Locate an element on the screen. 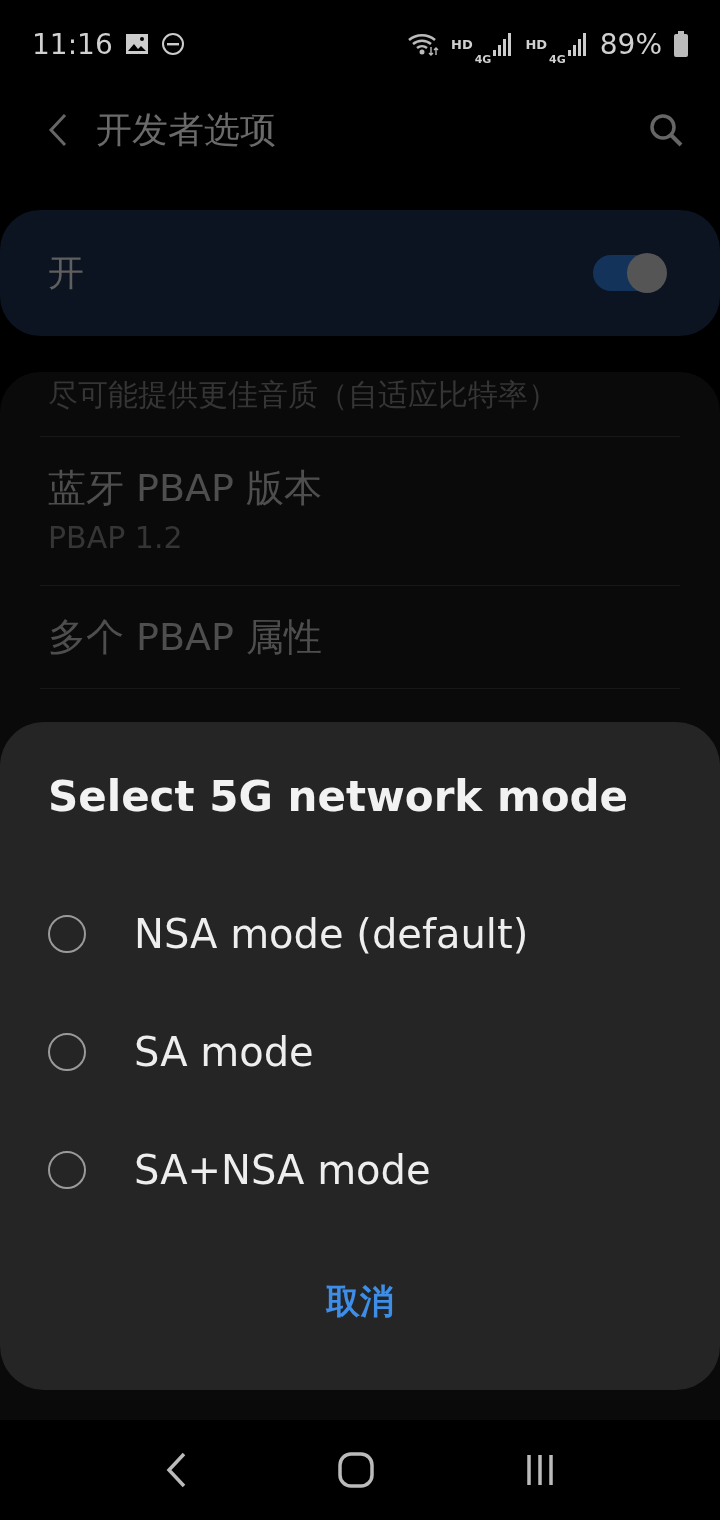 Image resolution: width=720 pixels, height=1520 pixels. master-switch-card: 开 is located at coordinates (360, 273).